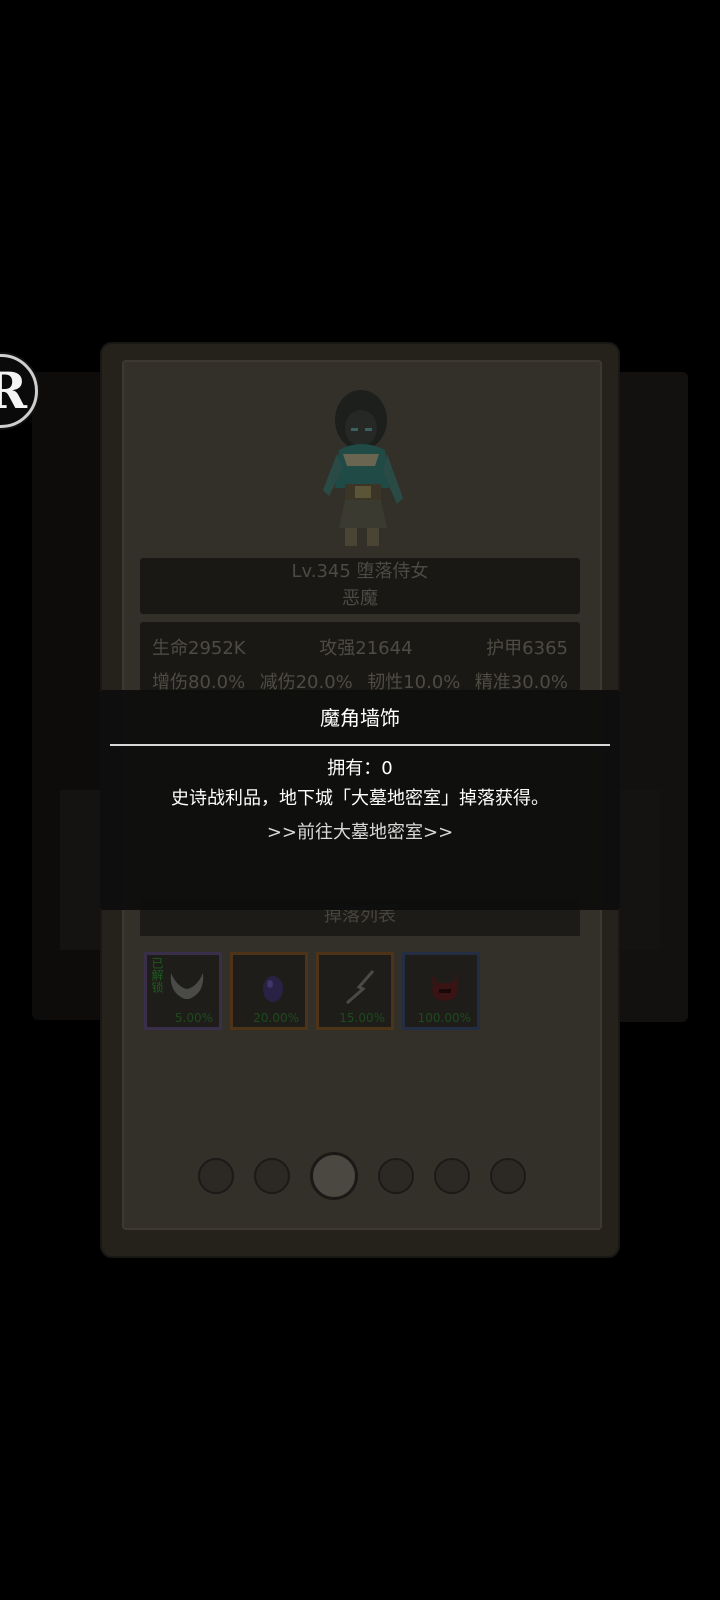  What do you see at coordinates (360, 598) in the screenshot?
I see `monster-type: 恶魔` at bounding box center [360, 598].